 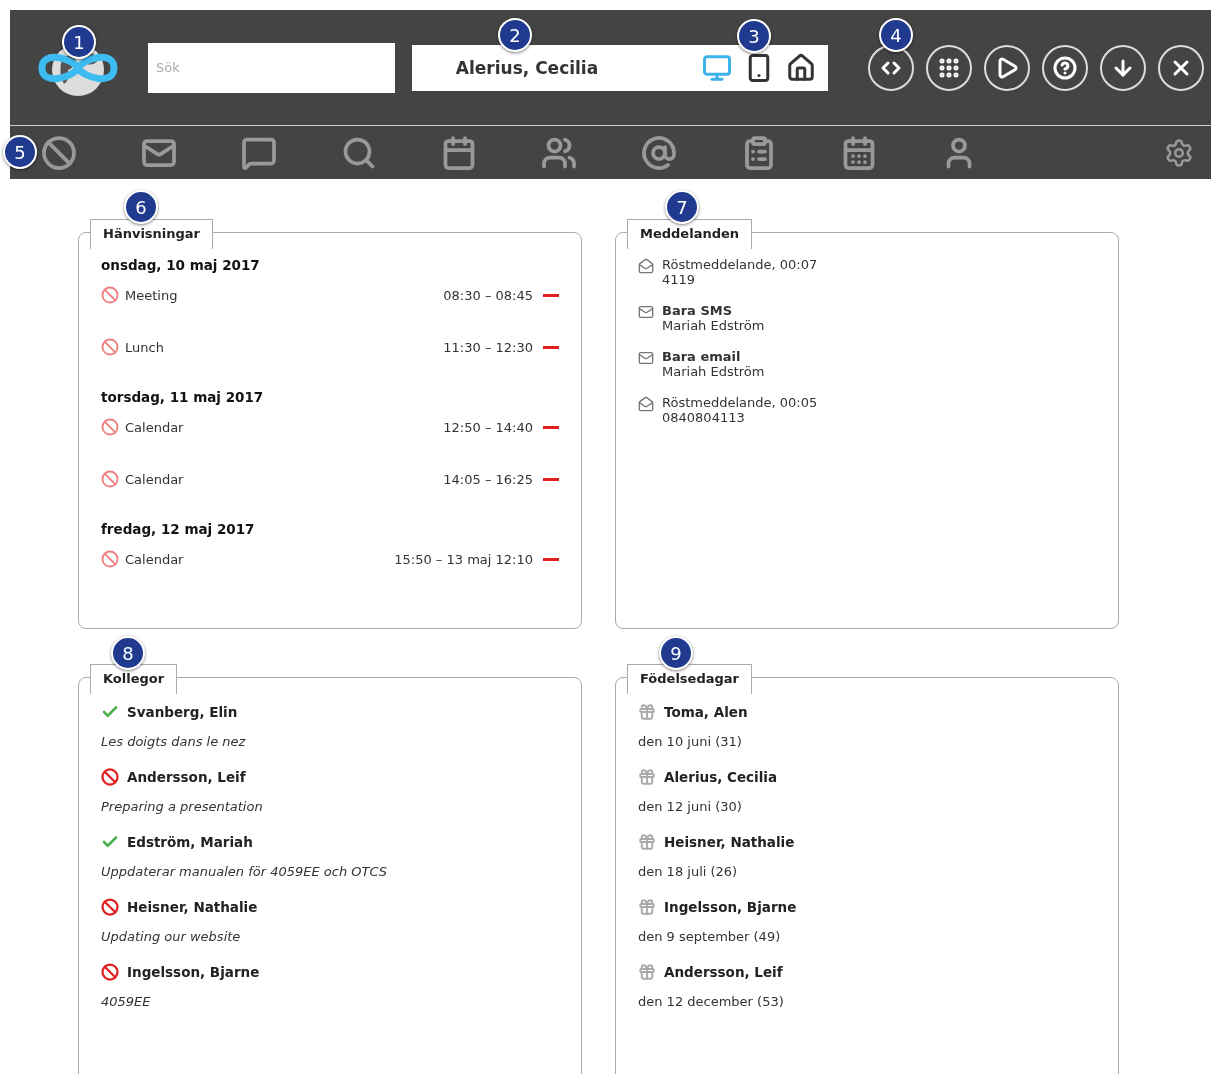 What do you see at coordinates (949, 67) in the screenshot?
I see `apps-button` at bounding box center [949, 67].